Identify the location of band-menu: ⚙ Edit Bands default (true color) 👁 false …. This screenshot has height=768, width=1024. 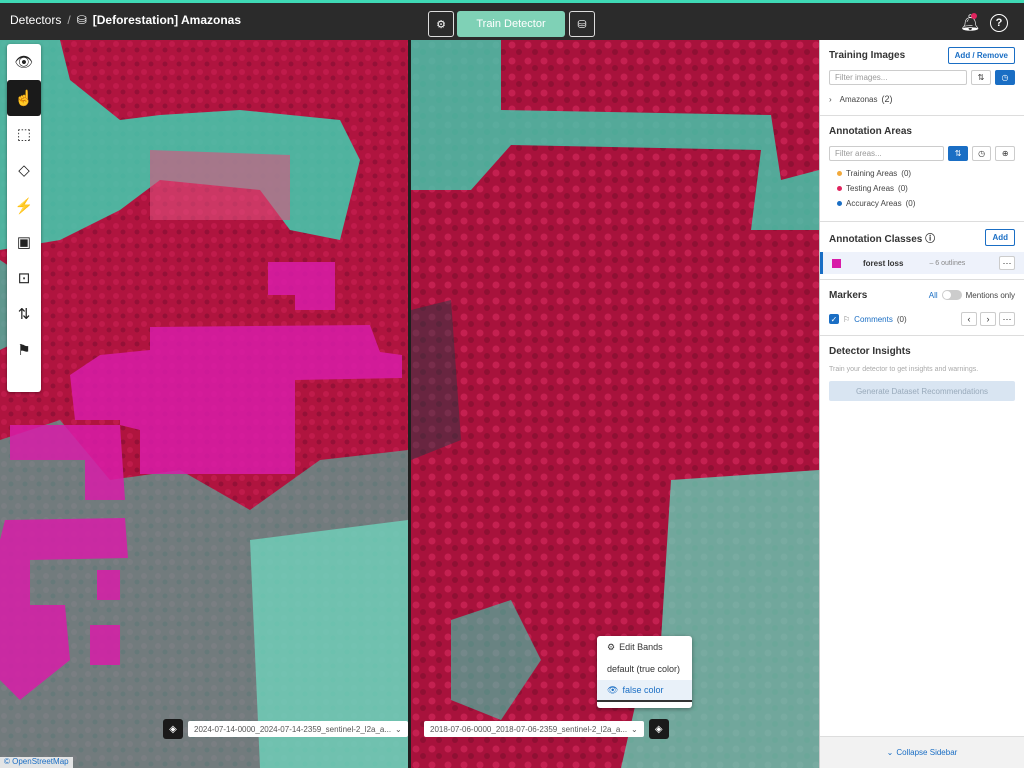
(644, 672).